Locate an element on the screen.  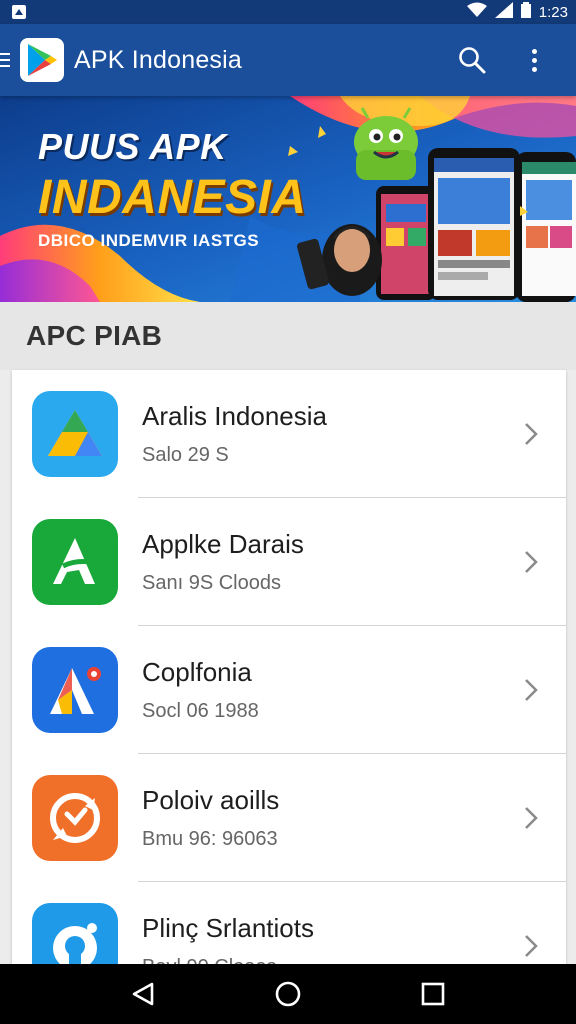
app-name: Applke Darais is located at coordinates (223, 544).